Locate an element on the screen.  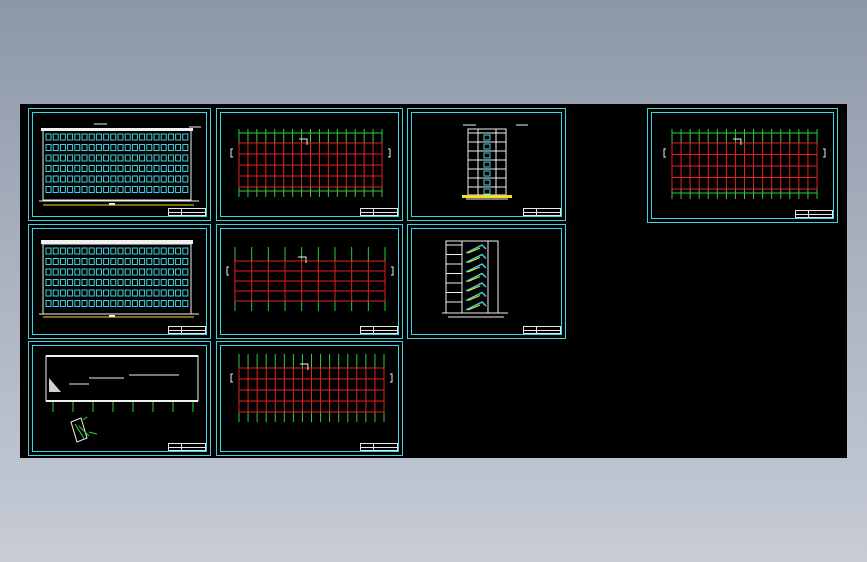
stair-drawing is located at coordinates (475, 279).